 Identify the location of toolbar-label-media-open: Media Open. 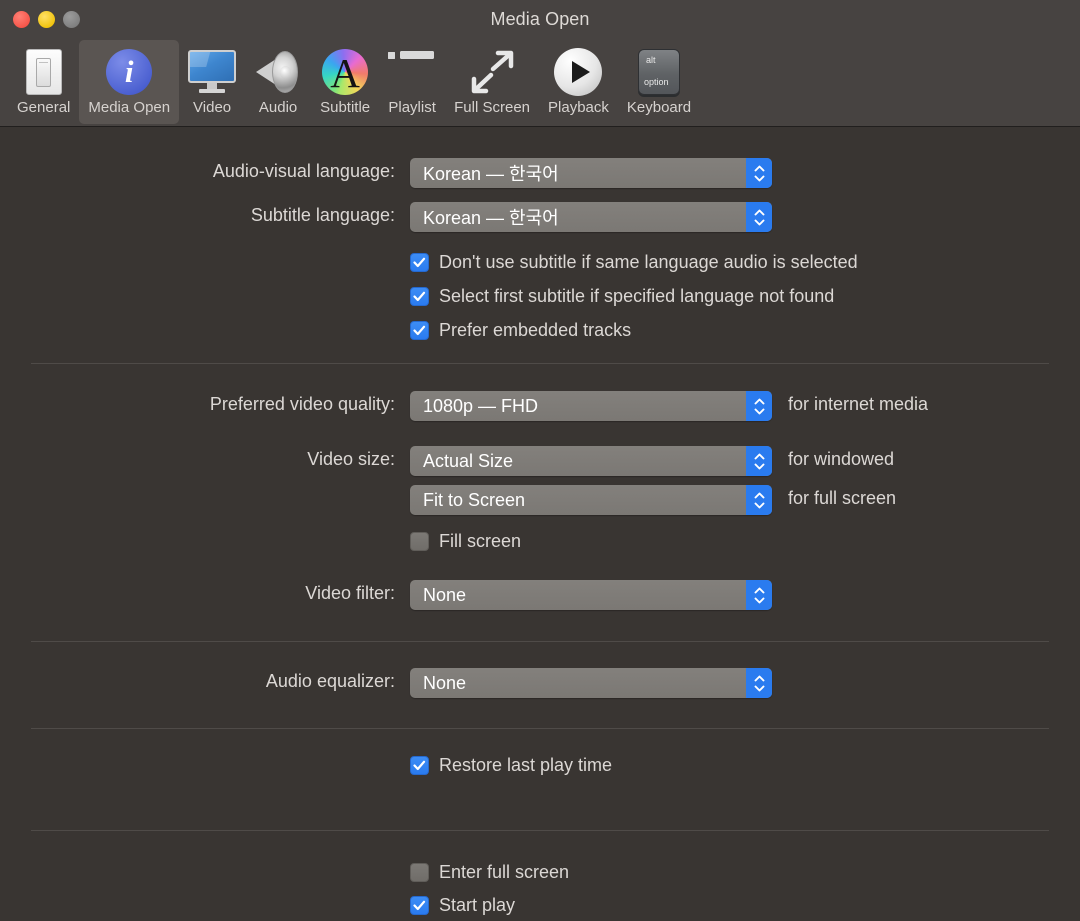
(129, 107).